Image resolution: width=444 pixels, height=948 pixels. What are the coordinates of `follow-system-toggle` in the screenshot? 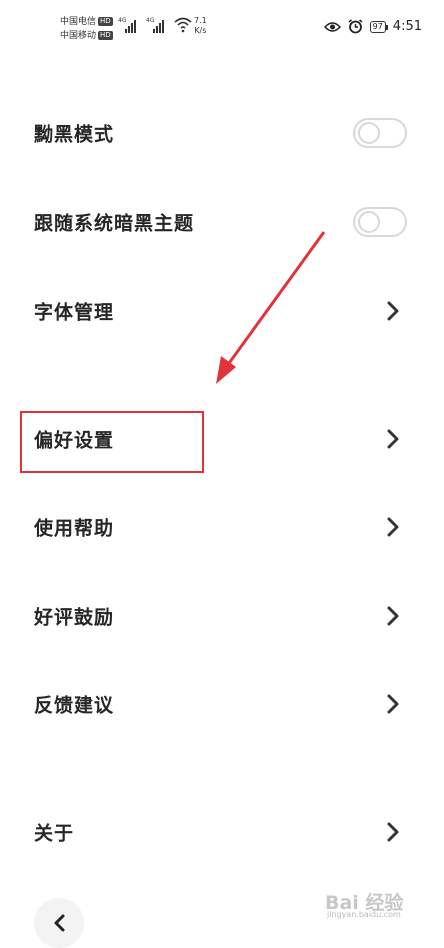 It's located at (380, 222).